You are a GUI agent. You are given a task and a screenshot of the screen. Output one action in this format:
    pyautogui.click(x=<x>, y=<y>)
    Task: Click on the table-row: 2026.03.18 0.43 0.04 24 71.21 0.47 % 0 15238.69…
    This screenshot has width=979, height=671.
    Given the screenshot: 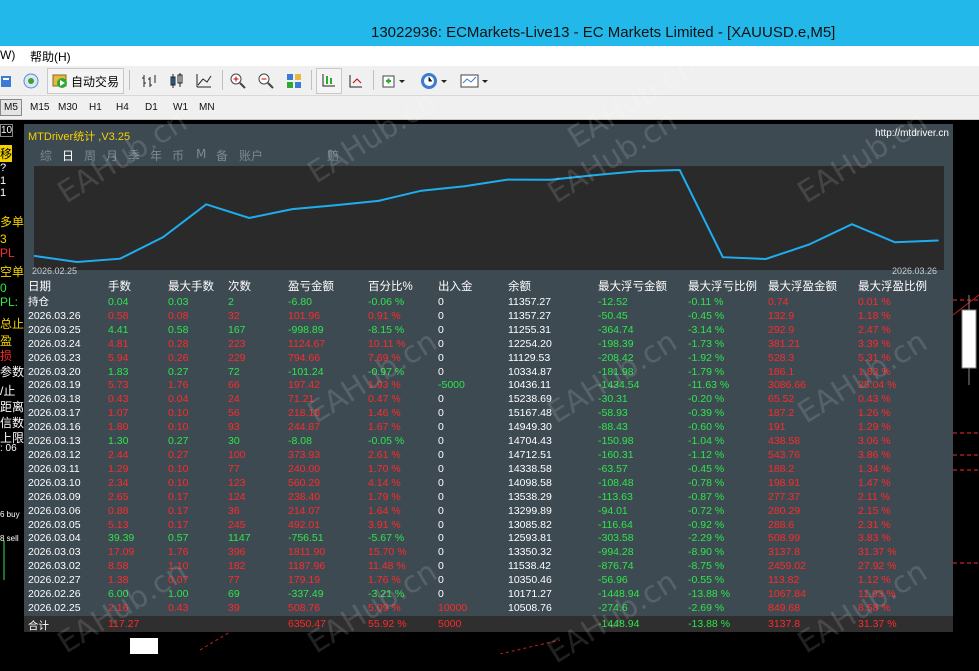 What is the action you would take?
    pyautogui.click(x=488, y=400)
    